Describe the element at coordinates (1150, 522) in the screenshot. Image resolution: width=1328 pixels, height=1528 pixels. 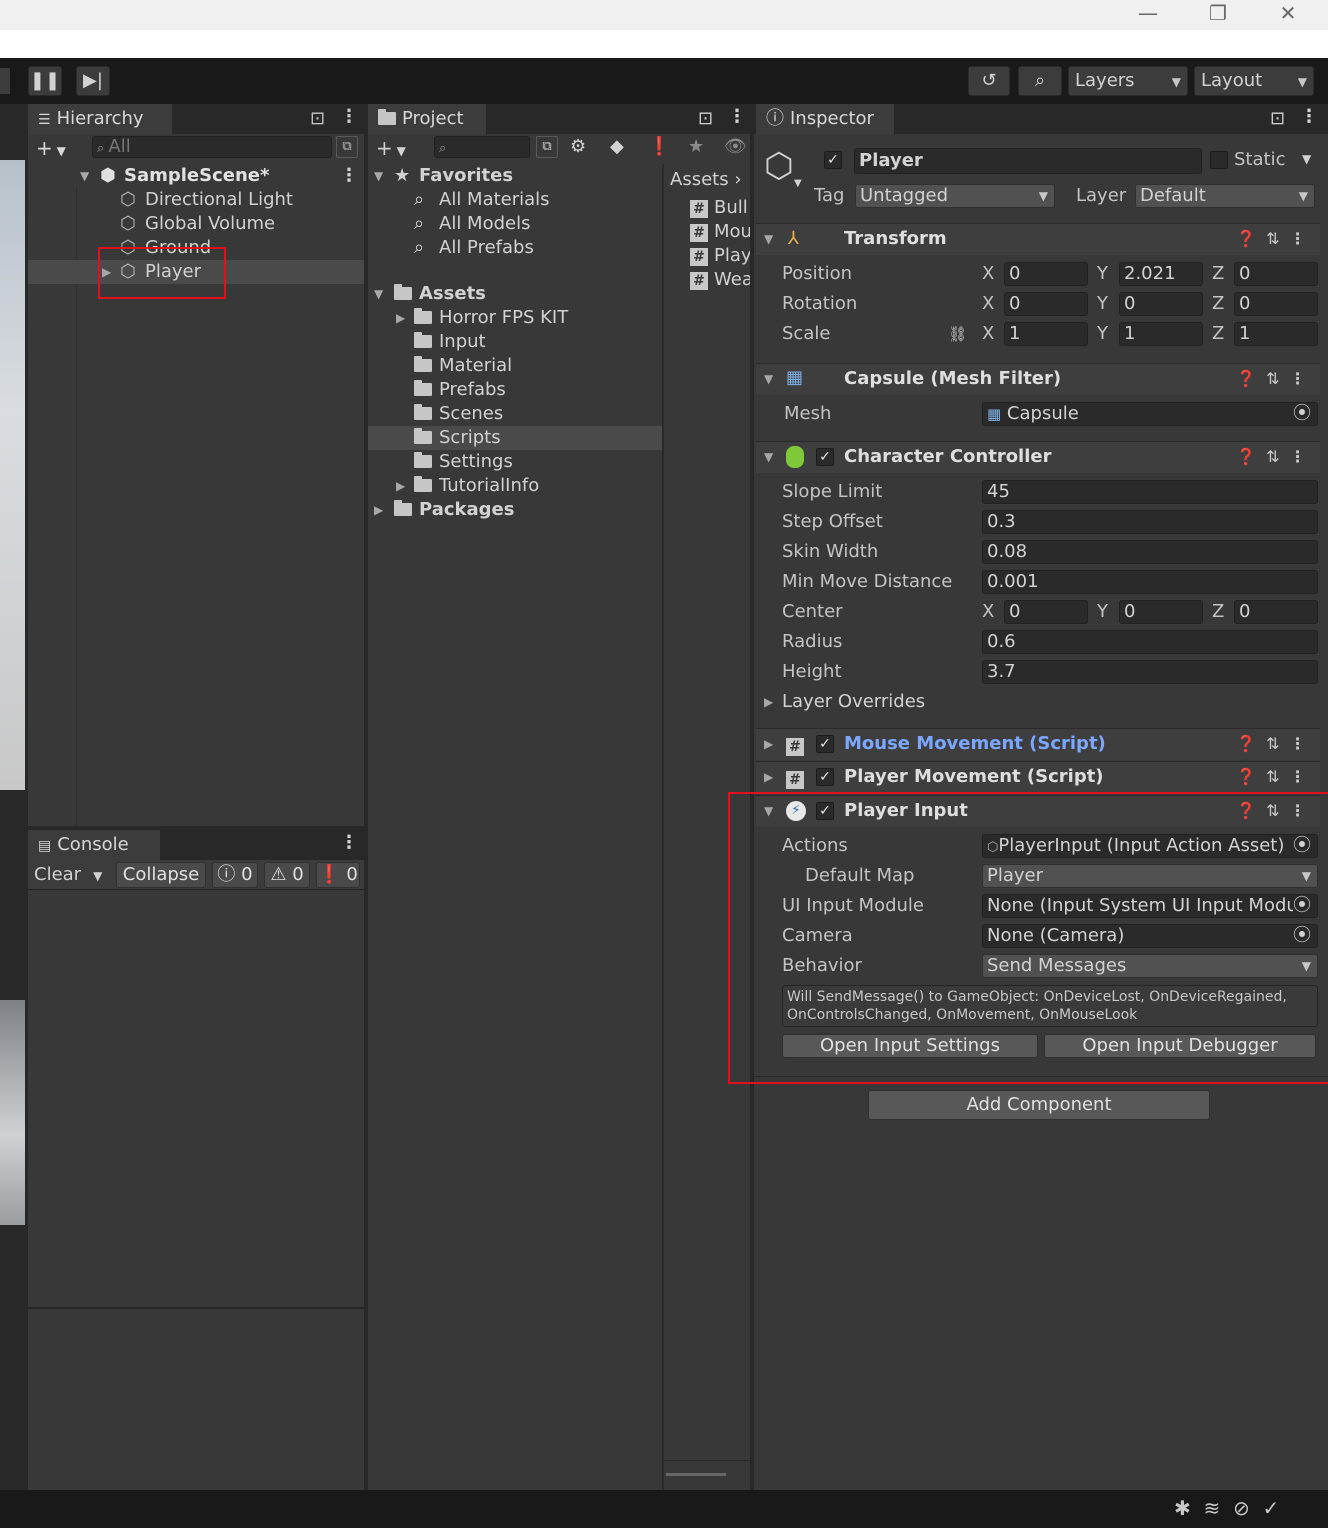
I see `step-offset-field: 0.3` at that location.